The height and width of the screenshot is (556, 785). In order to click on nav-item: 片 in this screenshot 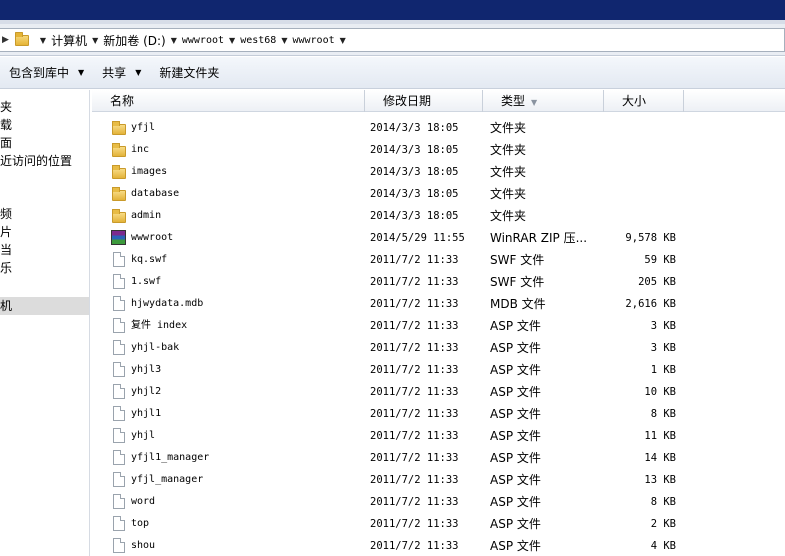, I will do `click(44, 232)`.